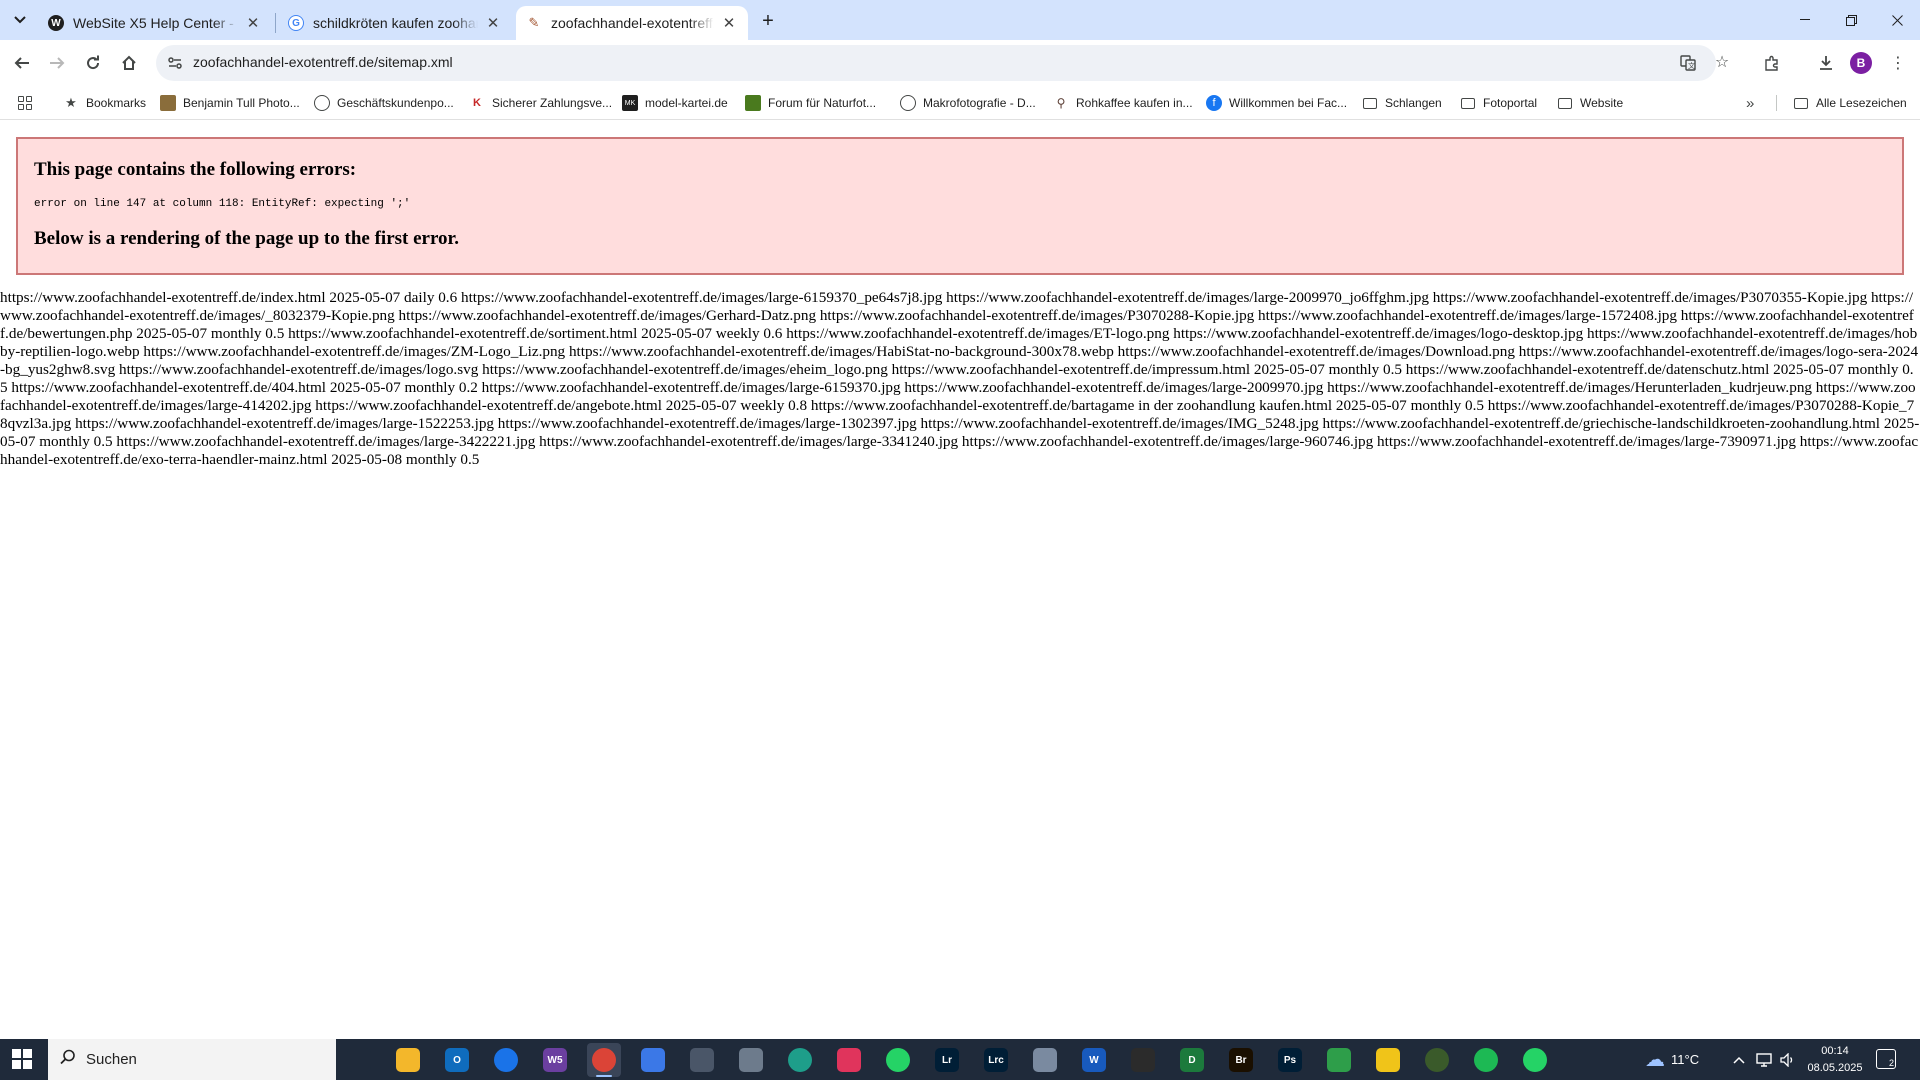 Image resolution: width=1920 pixels, height=1080 pixels. Describe the element at coordinates (1861, 63) in the screenshot. I see `profile-avatar: B` at that location.